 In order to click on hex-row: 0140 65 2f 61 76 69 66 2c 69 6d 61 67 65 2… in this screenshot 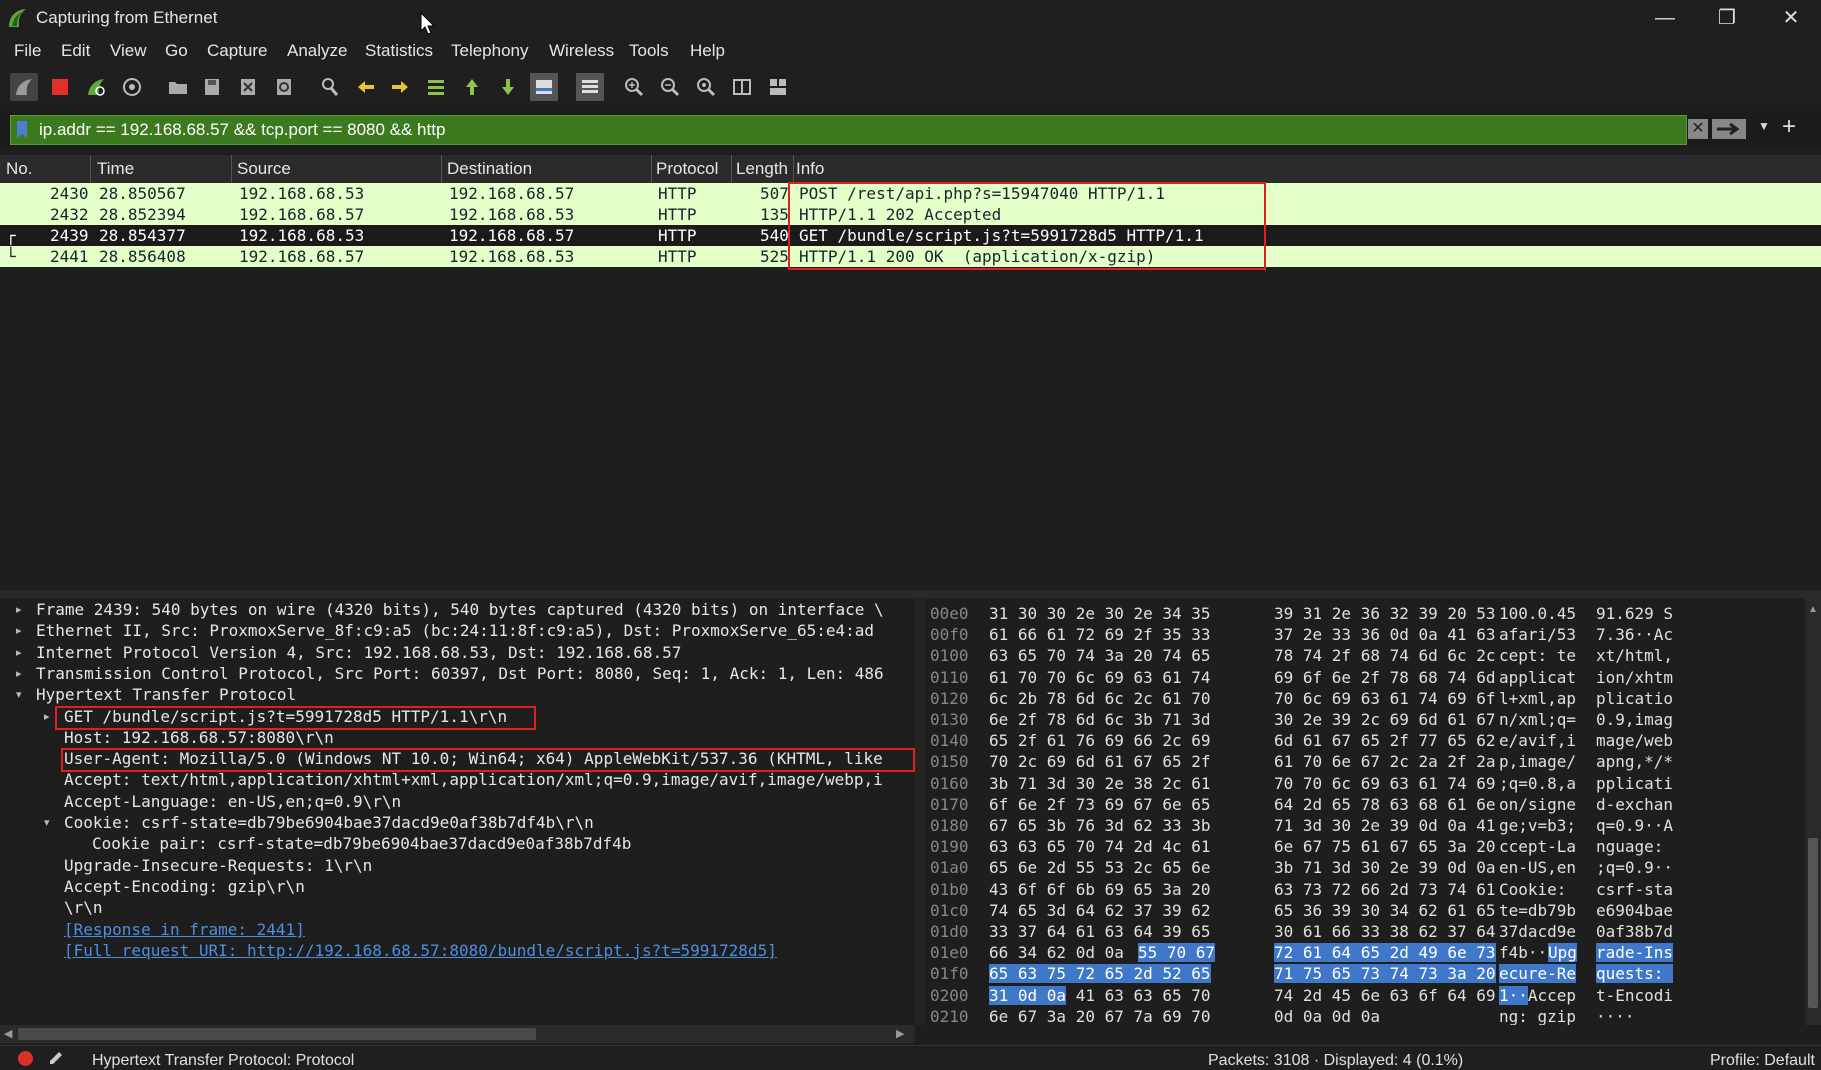, I will do `click(1365, 741)`.